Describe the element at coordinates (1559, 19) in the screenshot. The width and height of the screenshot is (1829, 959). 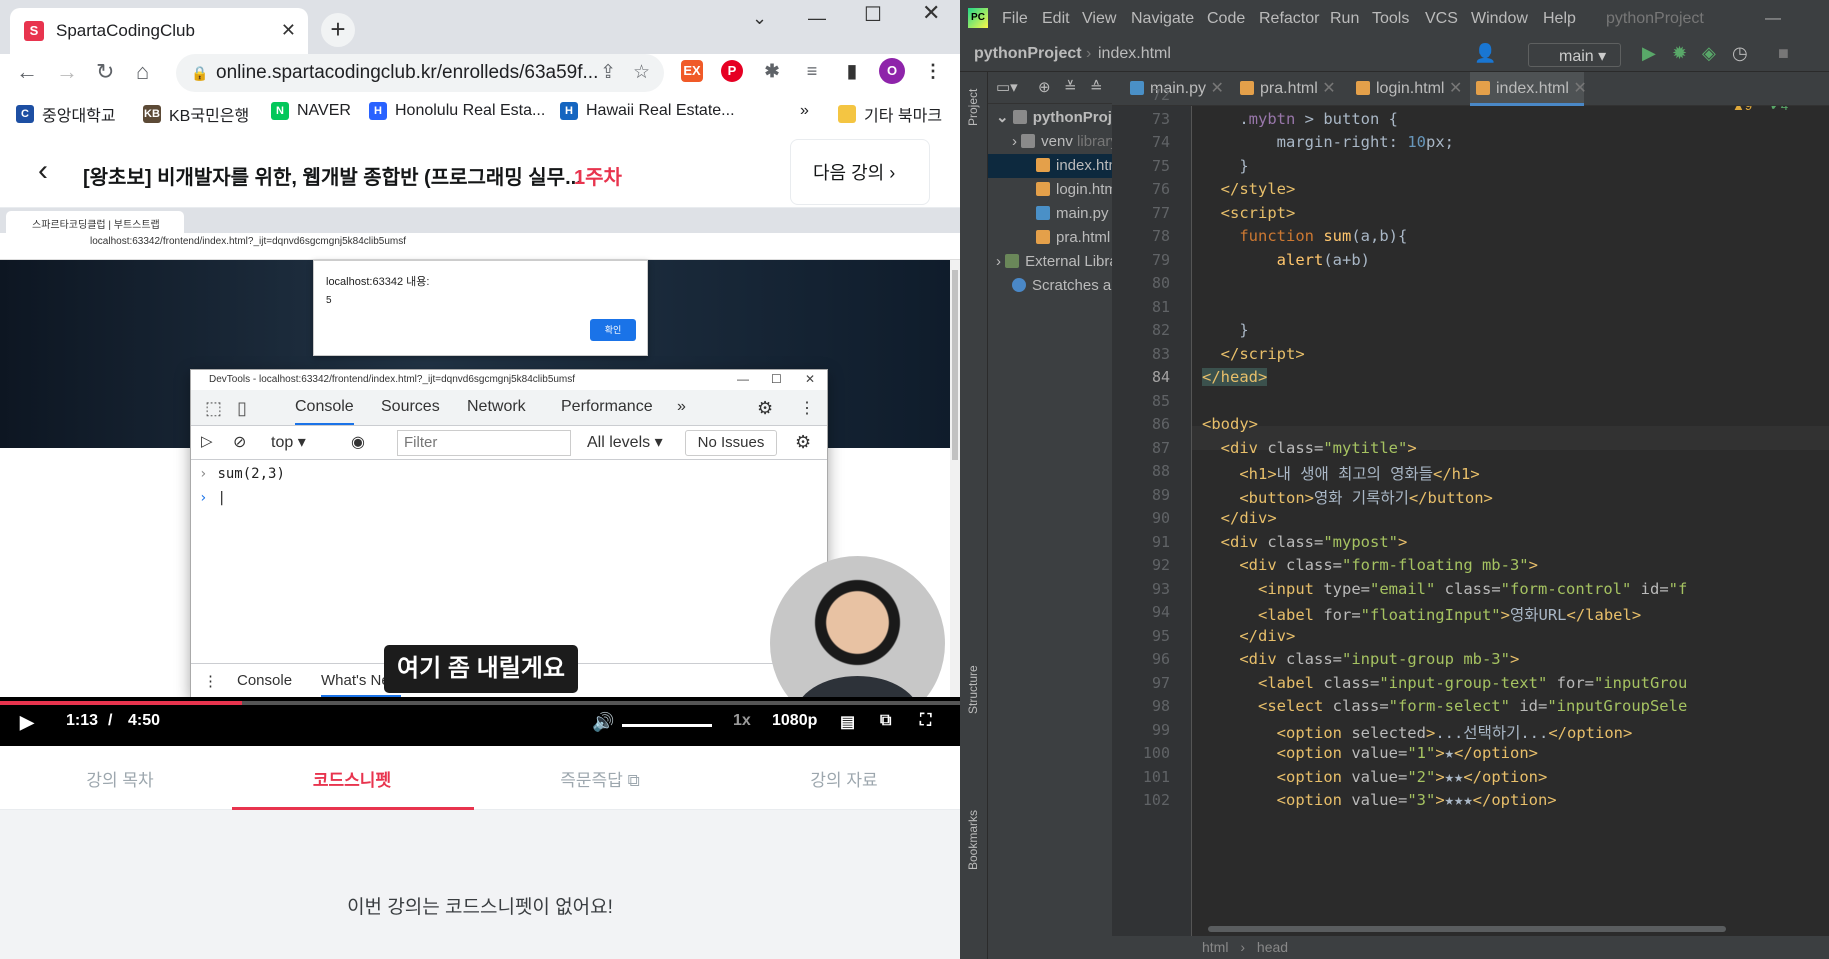
I see `menu-help: Help` at that location.